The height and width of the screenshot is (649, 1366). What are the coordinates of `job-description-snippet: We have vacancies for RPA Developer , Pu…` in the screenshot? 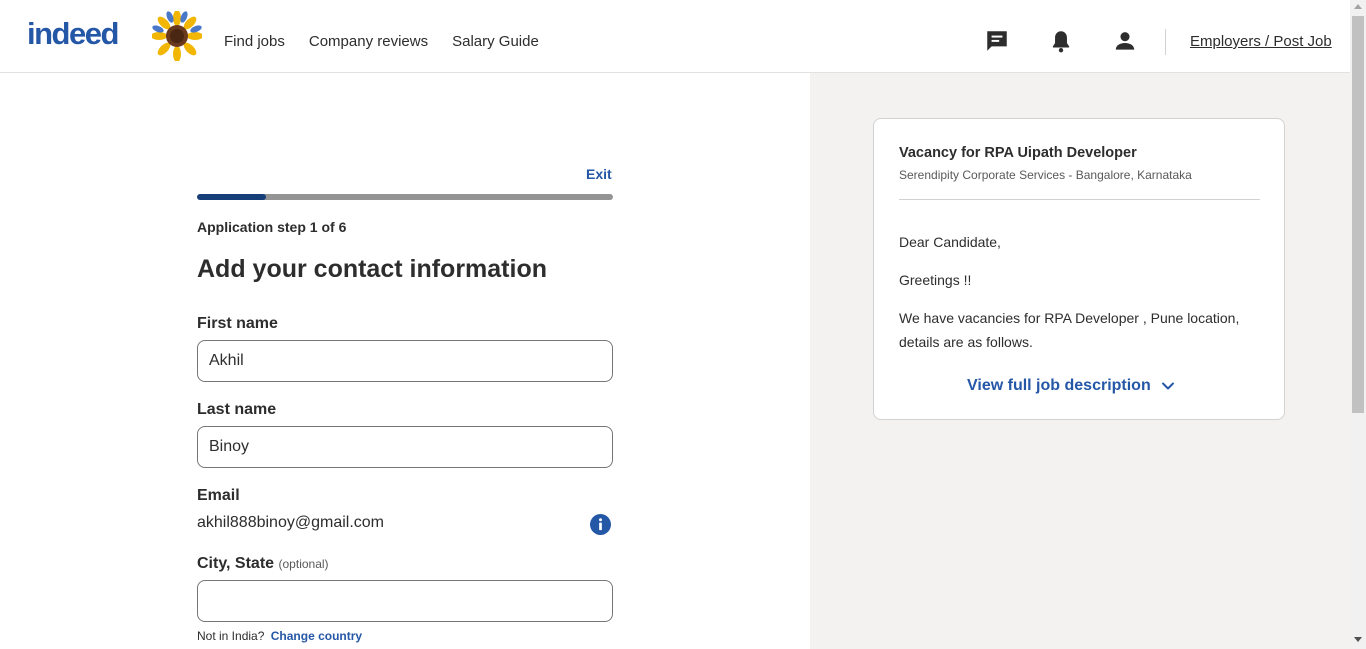 It's located at (1069, 330).